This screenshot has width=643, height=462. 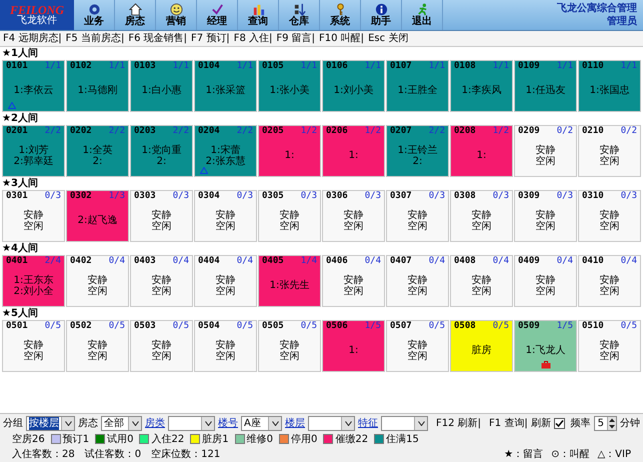 What do you see at coordinates (381, 15) in the screenshot?
I see `toolbar-button: 助手` at bounding box center [381, 15].